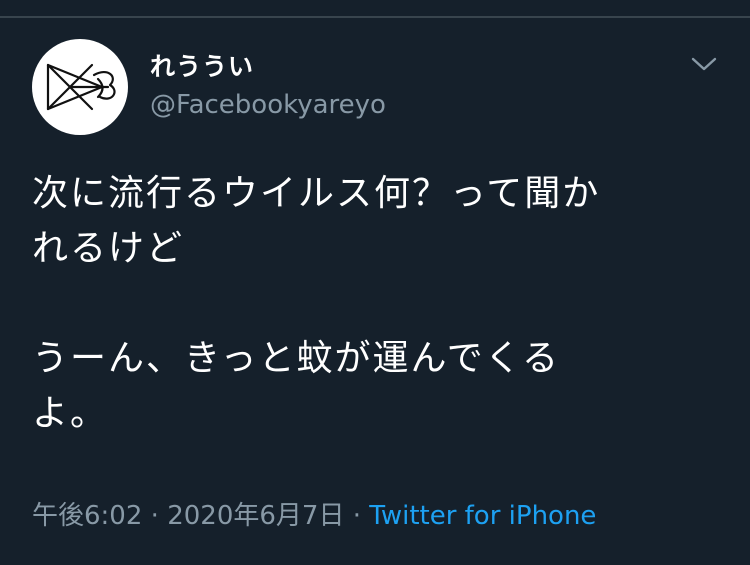  Describe the element at coordinates (87, 516) in the screenshot. I see `tweet-time: 午後6:02` at that location.